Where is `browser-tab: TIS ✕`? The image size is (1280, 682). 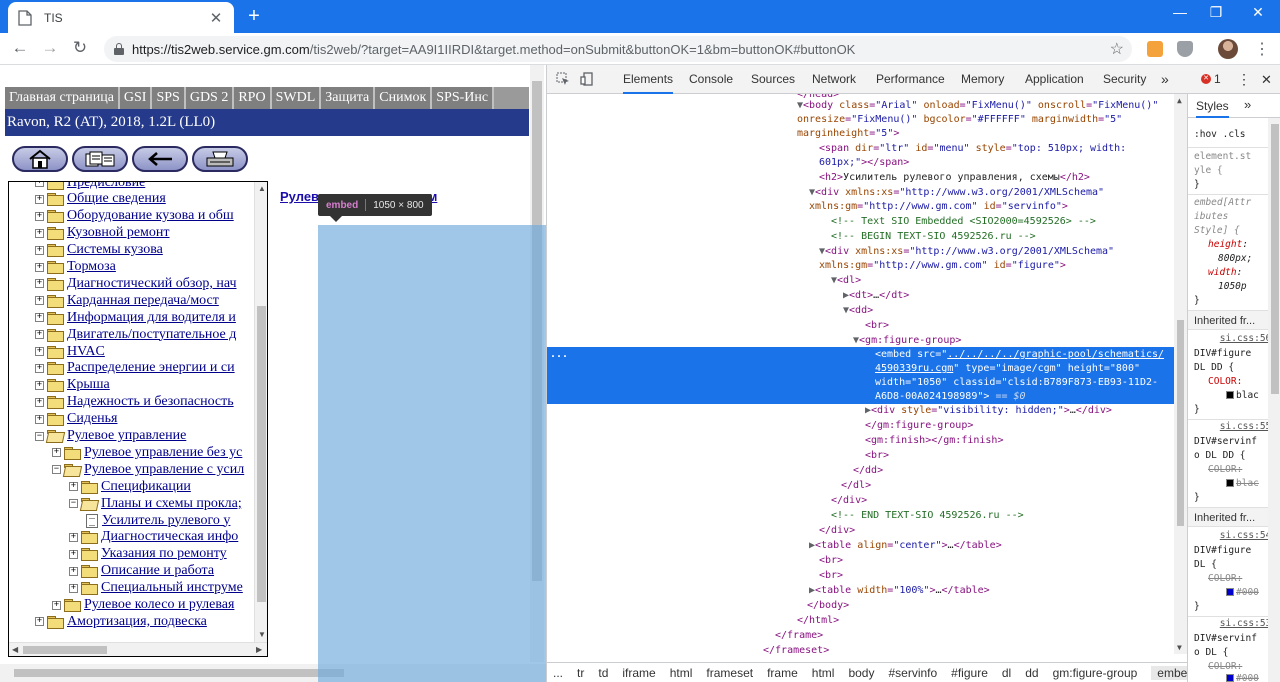
browser-tab: TIS ✕ is located at coordinates (121, 17).